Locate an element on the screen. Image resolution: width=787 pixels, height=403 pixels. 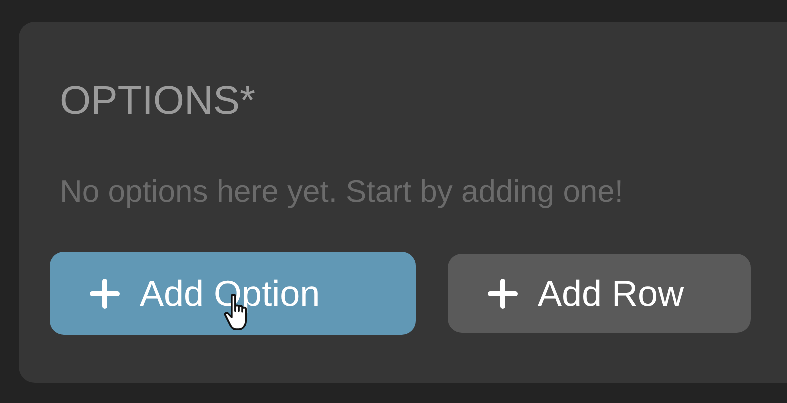
panel-title: OPTIONS* is located at coordinates (158, 101).